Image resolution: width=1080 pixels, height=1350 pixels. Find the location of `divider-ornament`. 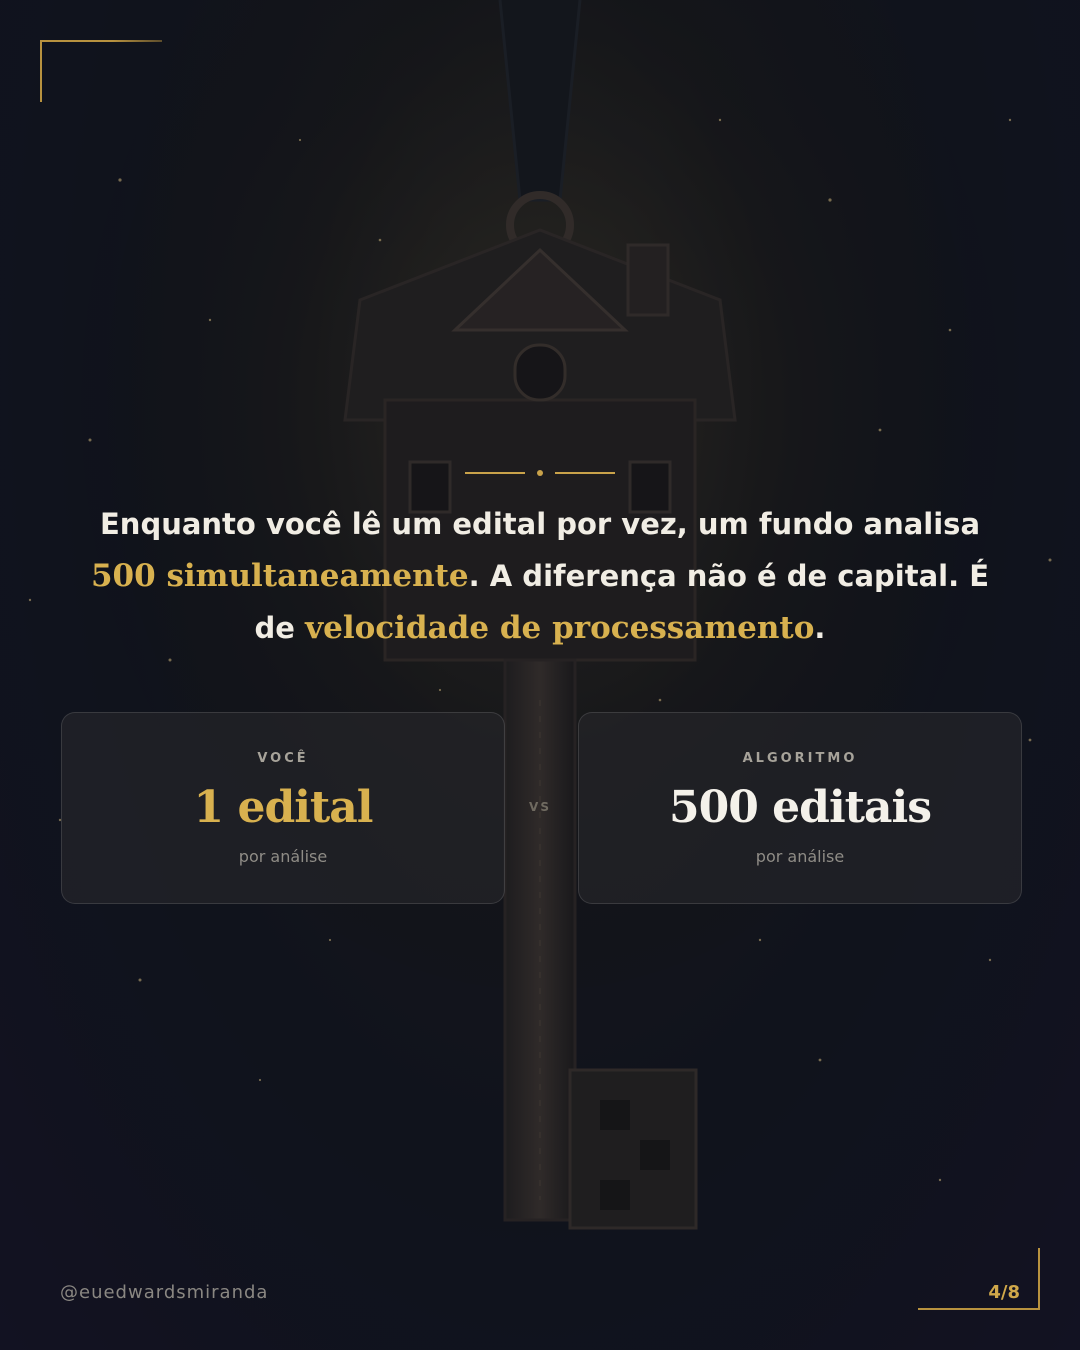

divider-ornament is located at coordinates (540, 473).